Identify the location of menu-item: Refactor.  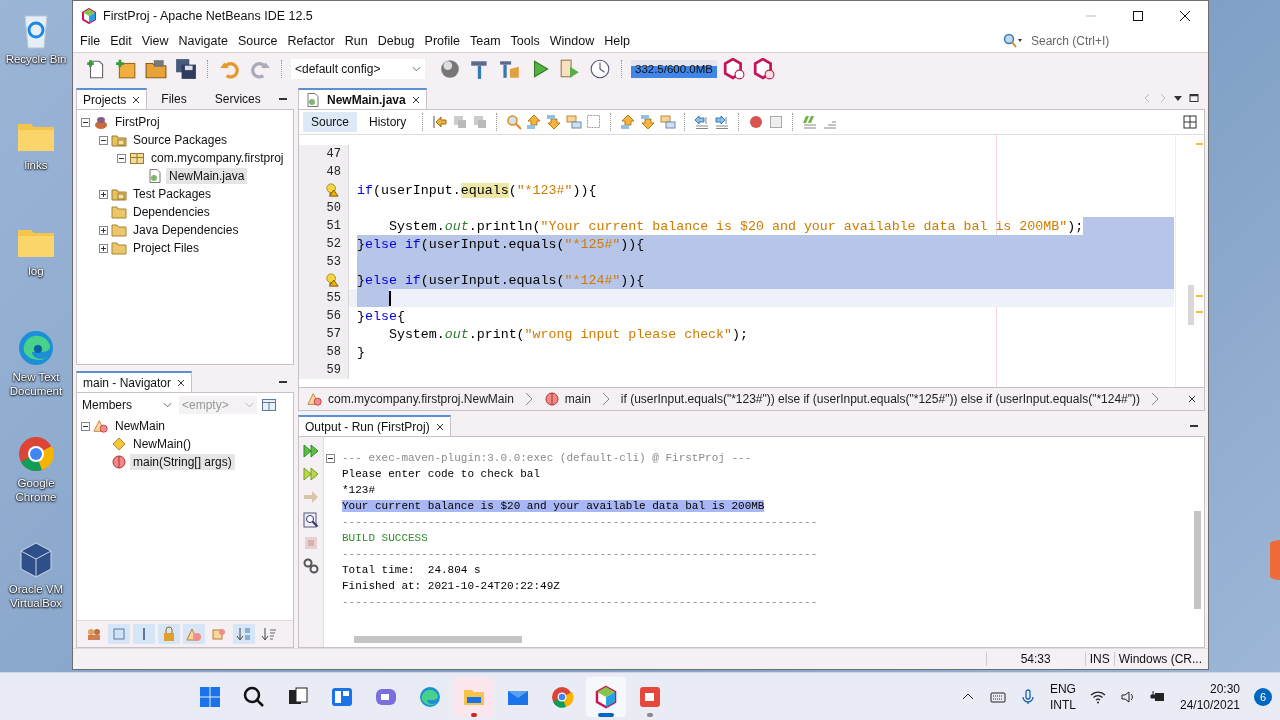
(314, 41).